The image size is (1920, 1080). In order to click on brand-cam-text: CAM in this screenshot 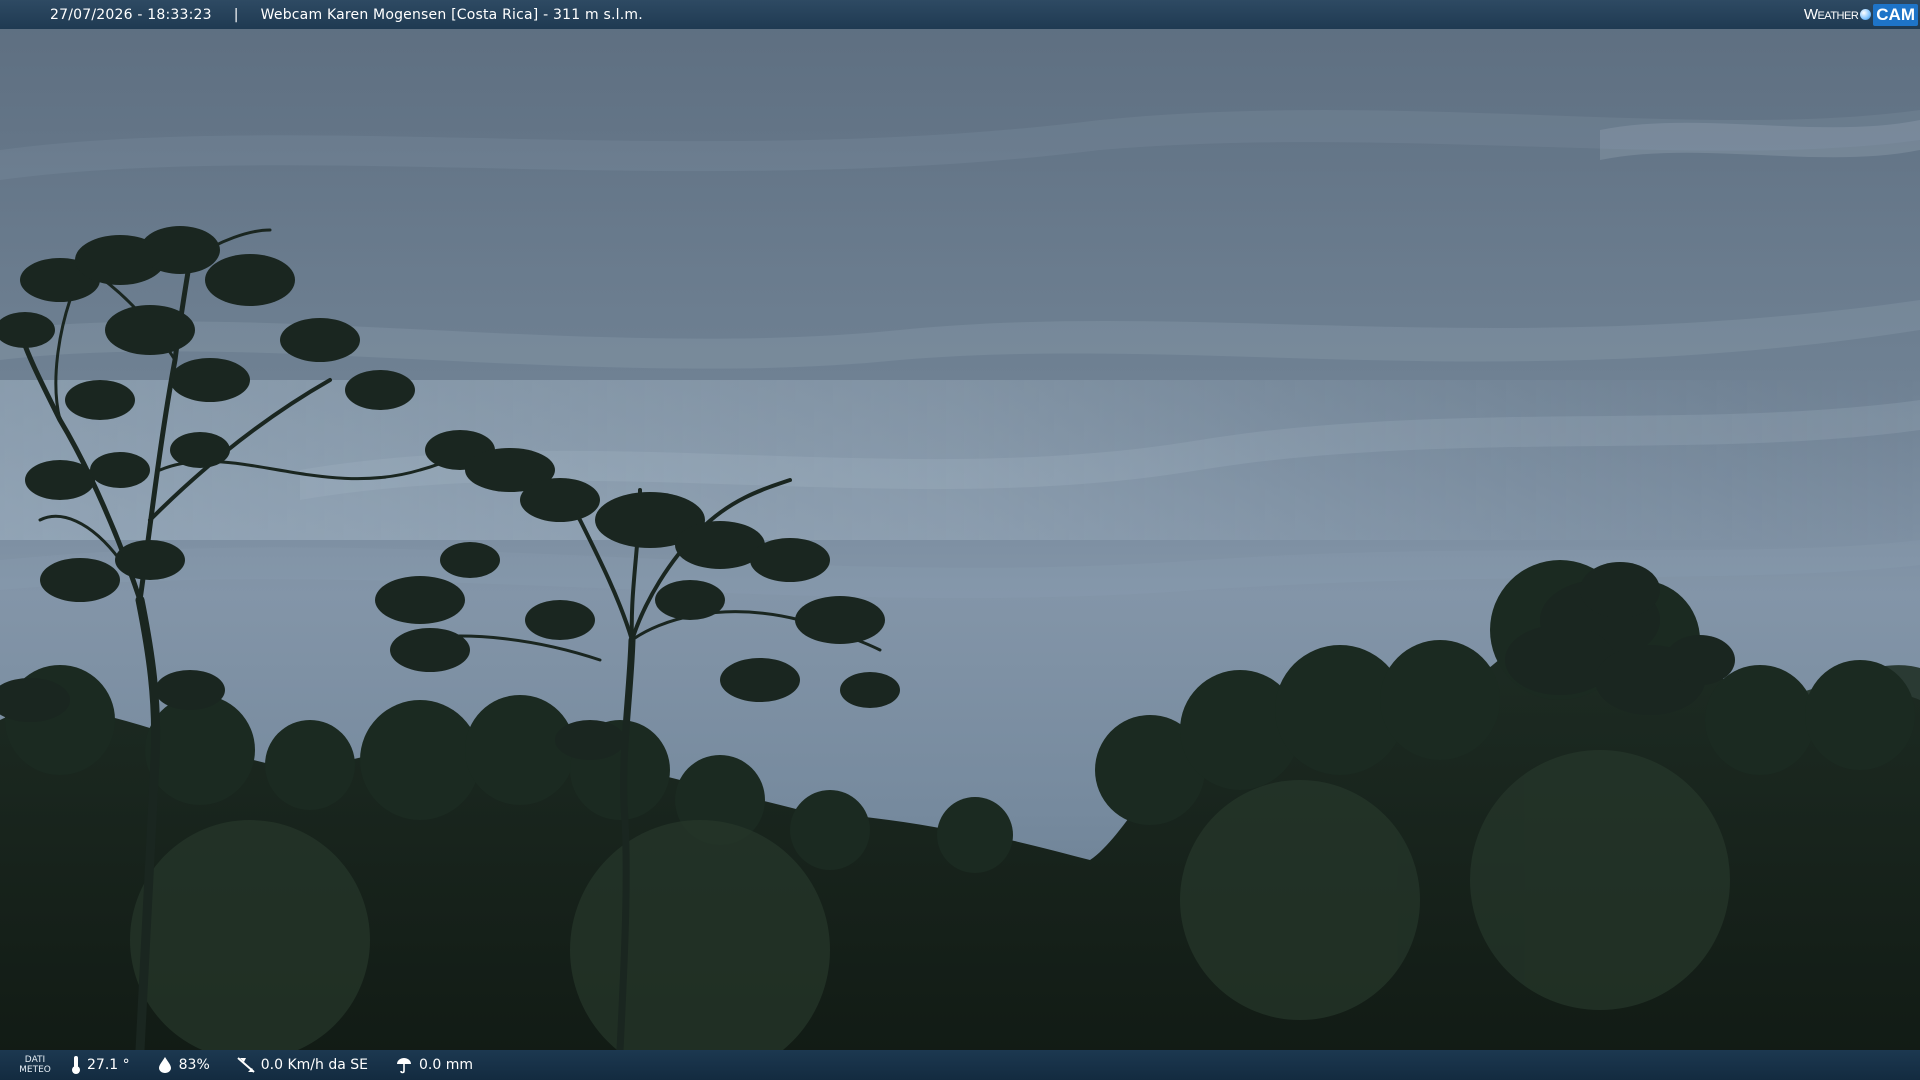, I will do `click(1895, 14)`.